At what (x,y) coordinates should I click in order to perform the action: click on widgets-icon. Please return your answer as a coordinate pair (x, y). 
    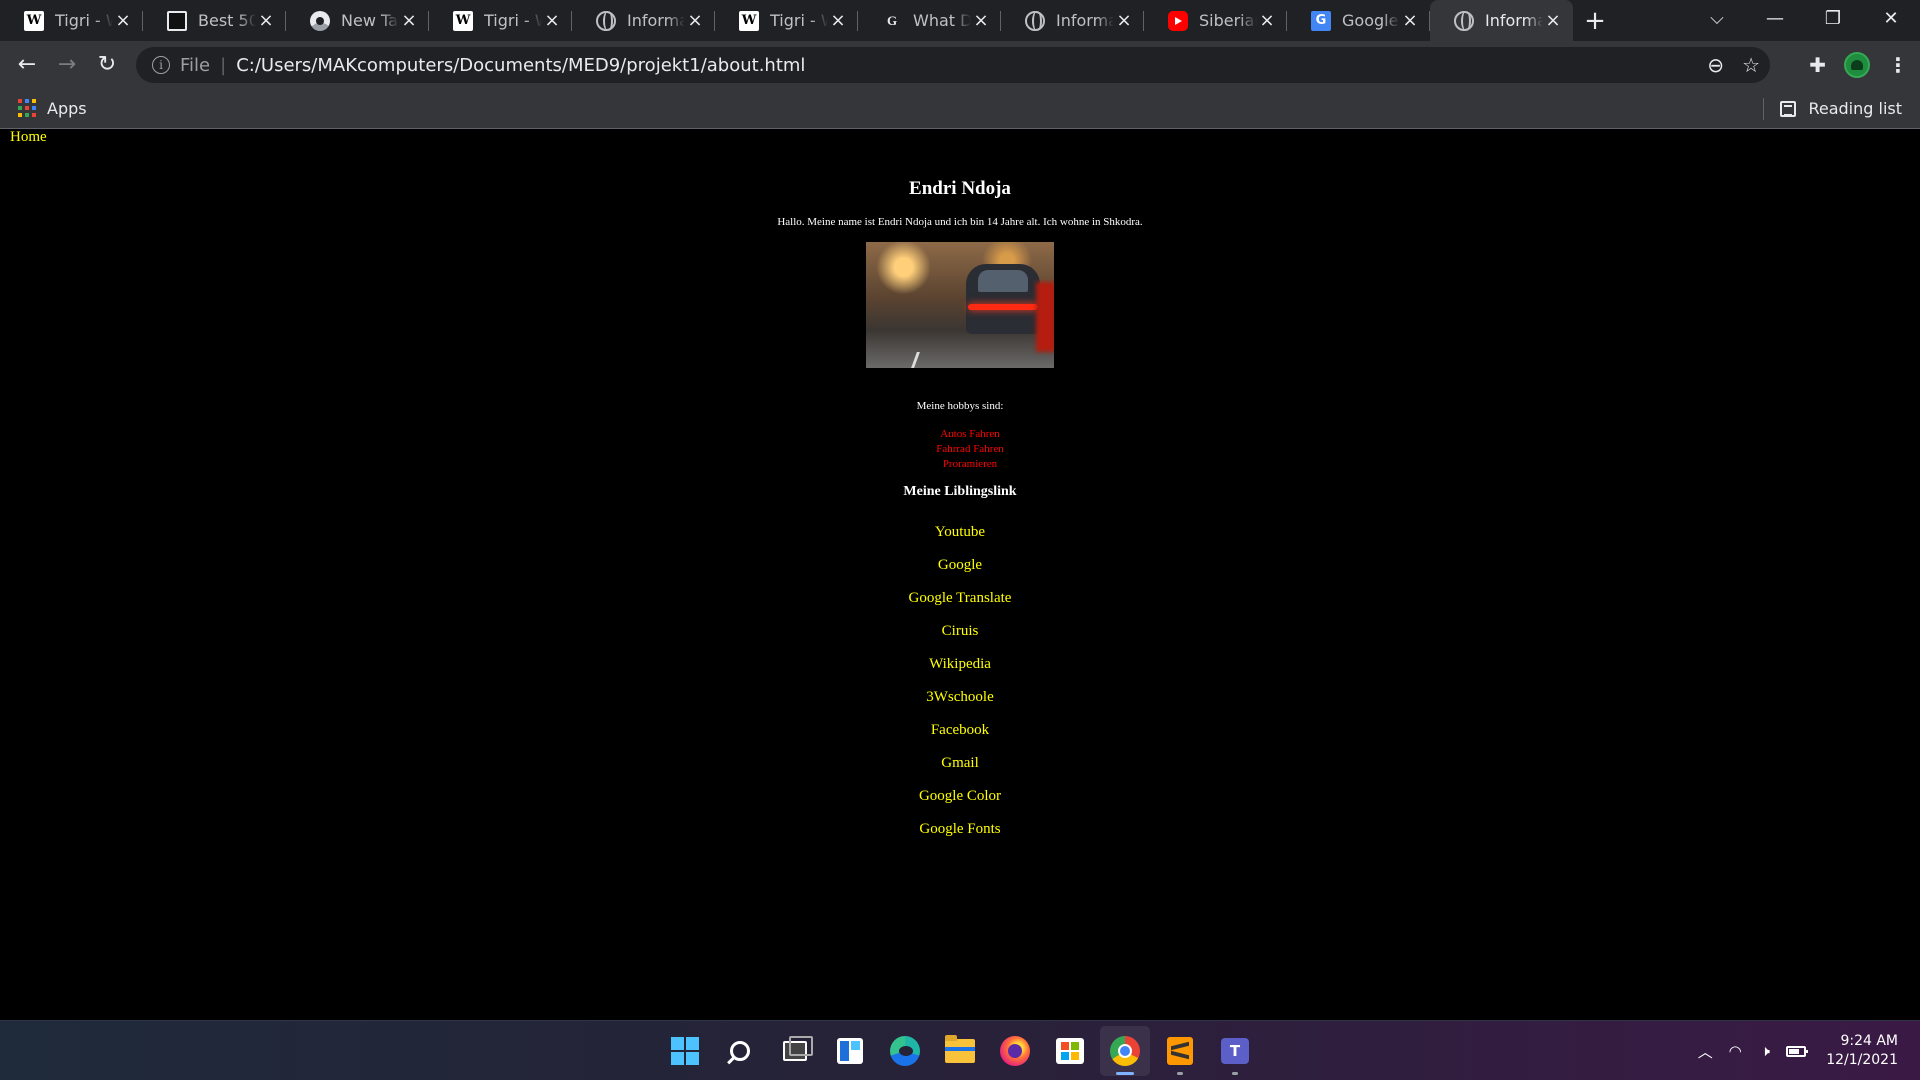
    Looking at the image, I should click on (850, 1051).